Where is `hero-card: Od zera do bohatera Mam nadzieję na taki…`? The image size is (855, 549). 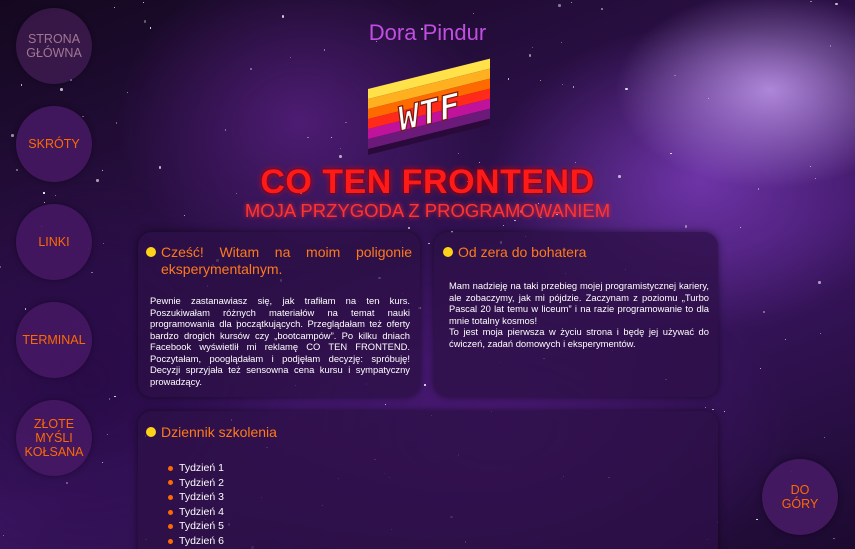 hero-card: Od zera do bohatera Mam nadzieję na taki… is located at coordinates (576, 314).